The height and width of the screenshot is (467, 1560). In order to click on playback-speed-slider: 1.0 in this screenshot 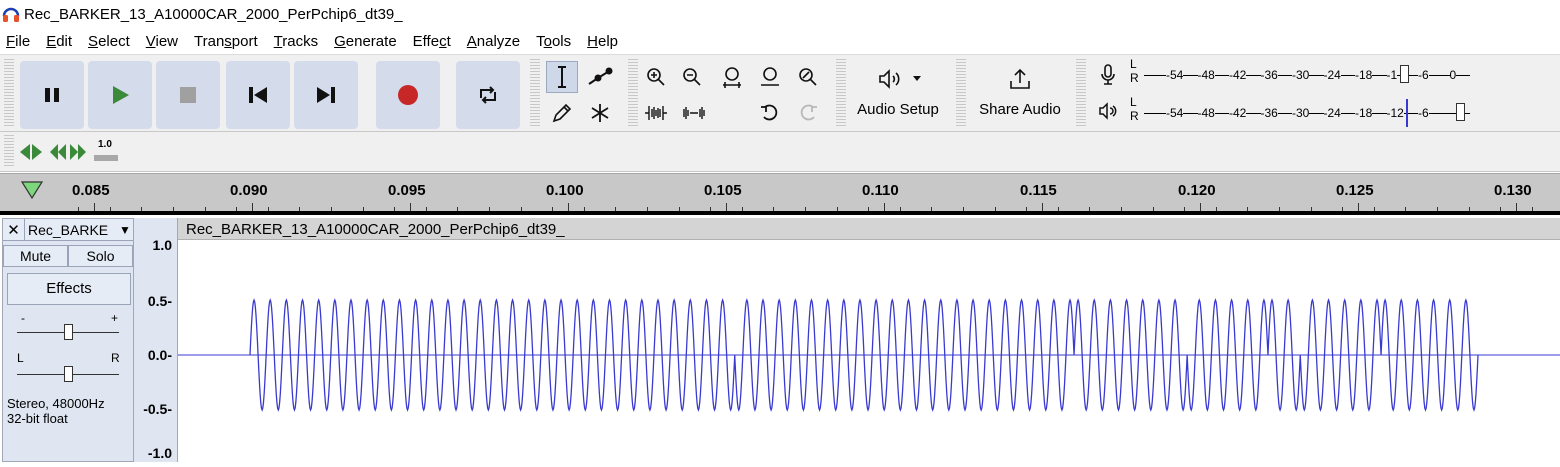, I will do `click(106, 152)`.